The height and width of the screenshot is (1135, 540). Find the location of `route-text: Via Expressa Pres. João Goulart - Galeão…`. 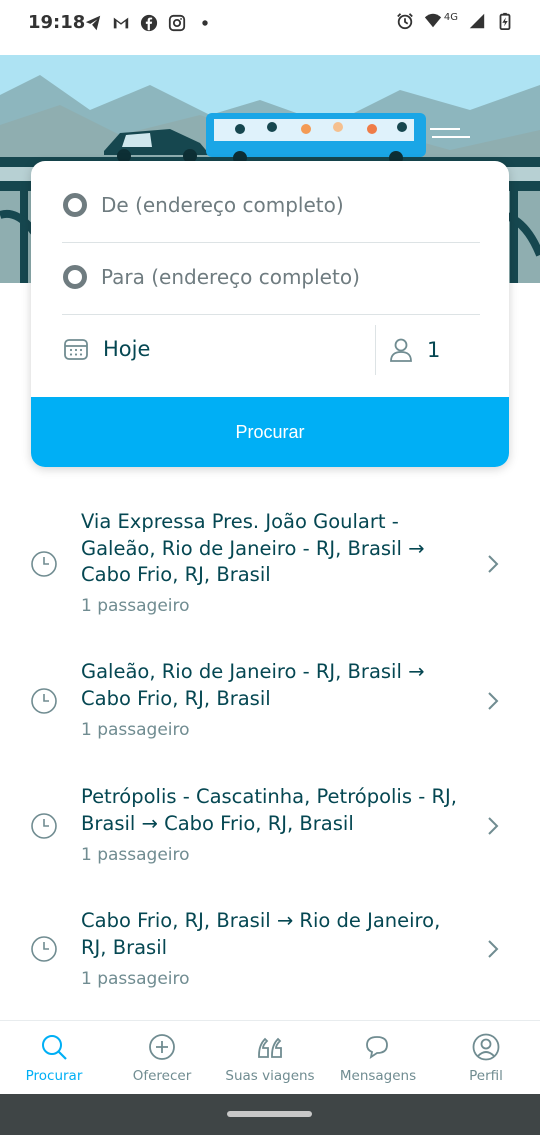

route-text: Via Expressa Pres. João Goulart - Galeão… is located at coordinates (281, 549).